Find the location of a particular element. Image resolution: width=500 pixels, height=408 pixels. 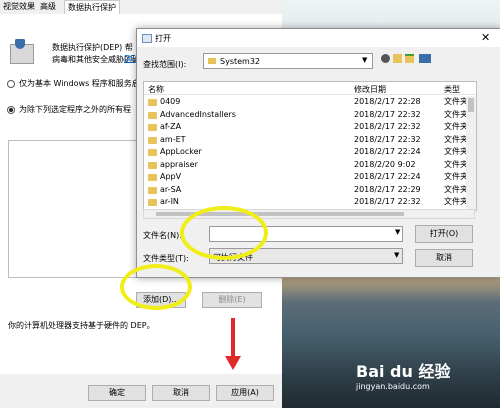

filename-label: 文件名(N): is located at coordinates (162, 235).